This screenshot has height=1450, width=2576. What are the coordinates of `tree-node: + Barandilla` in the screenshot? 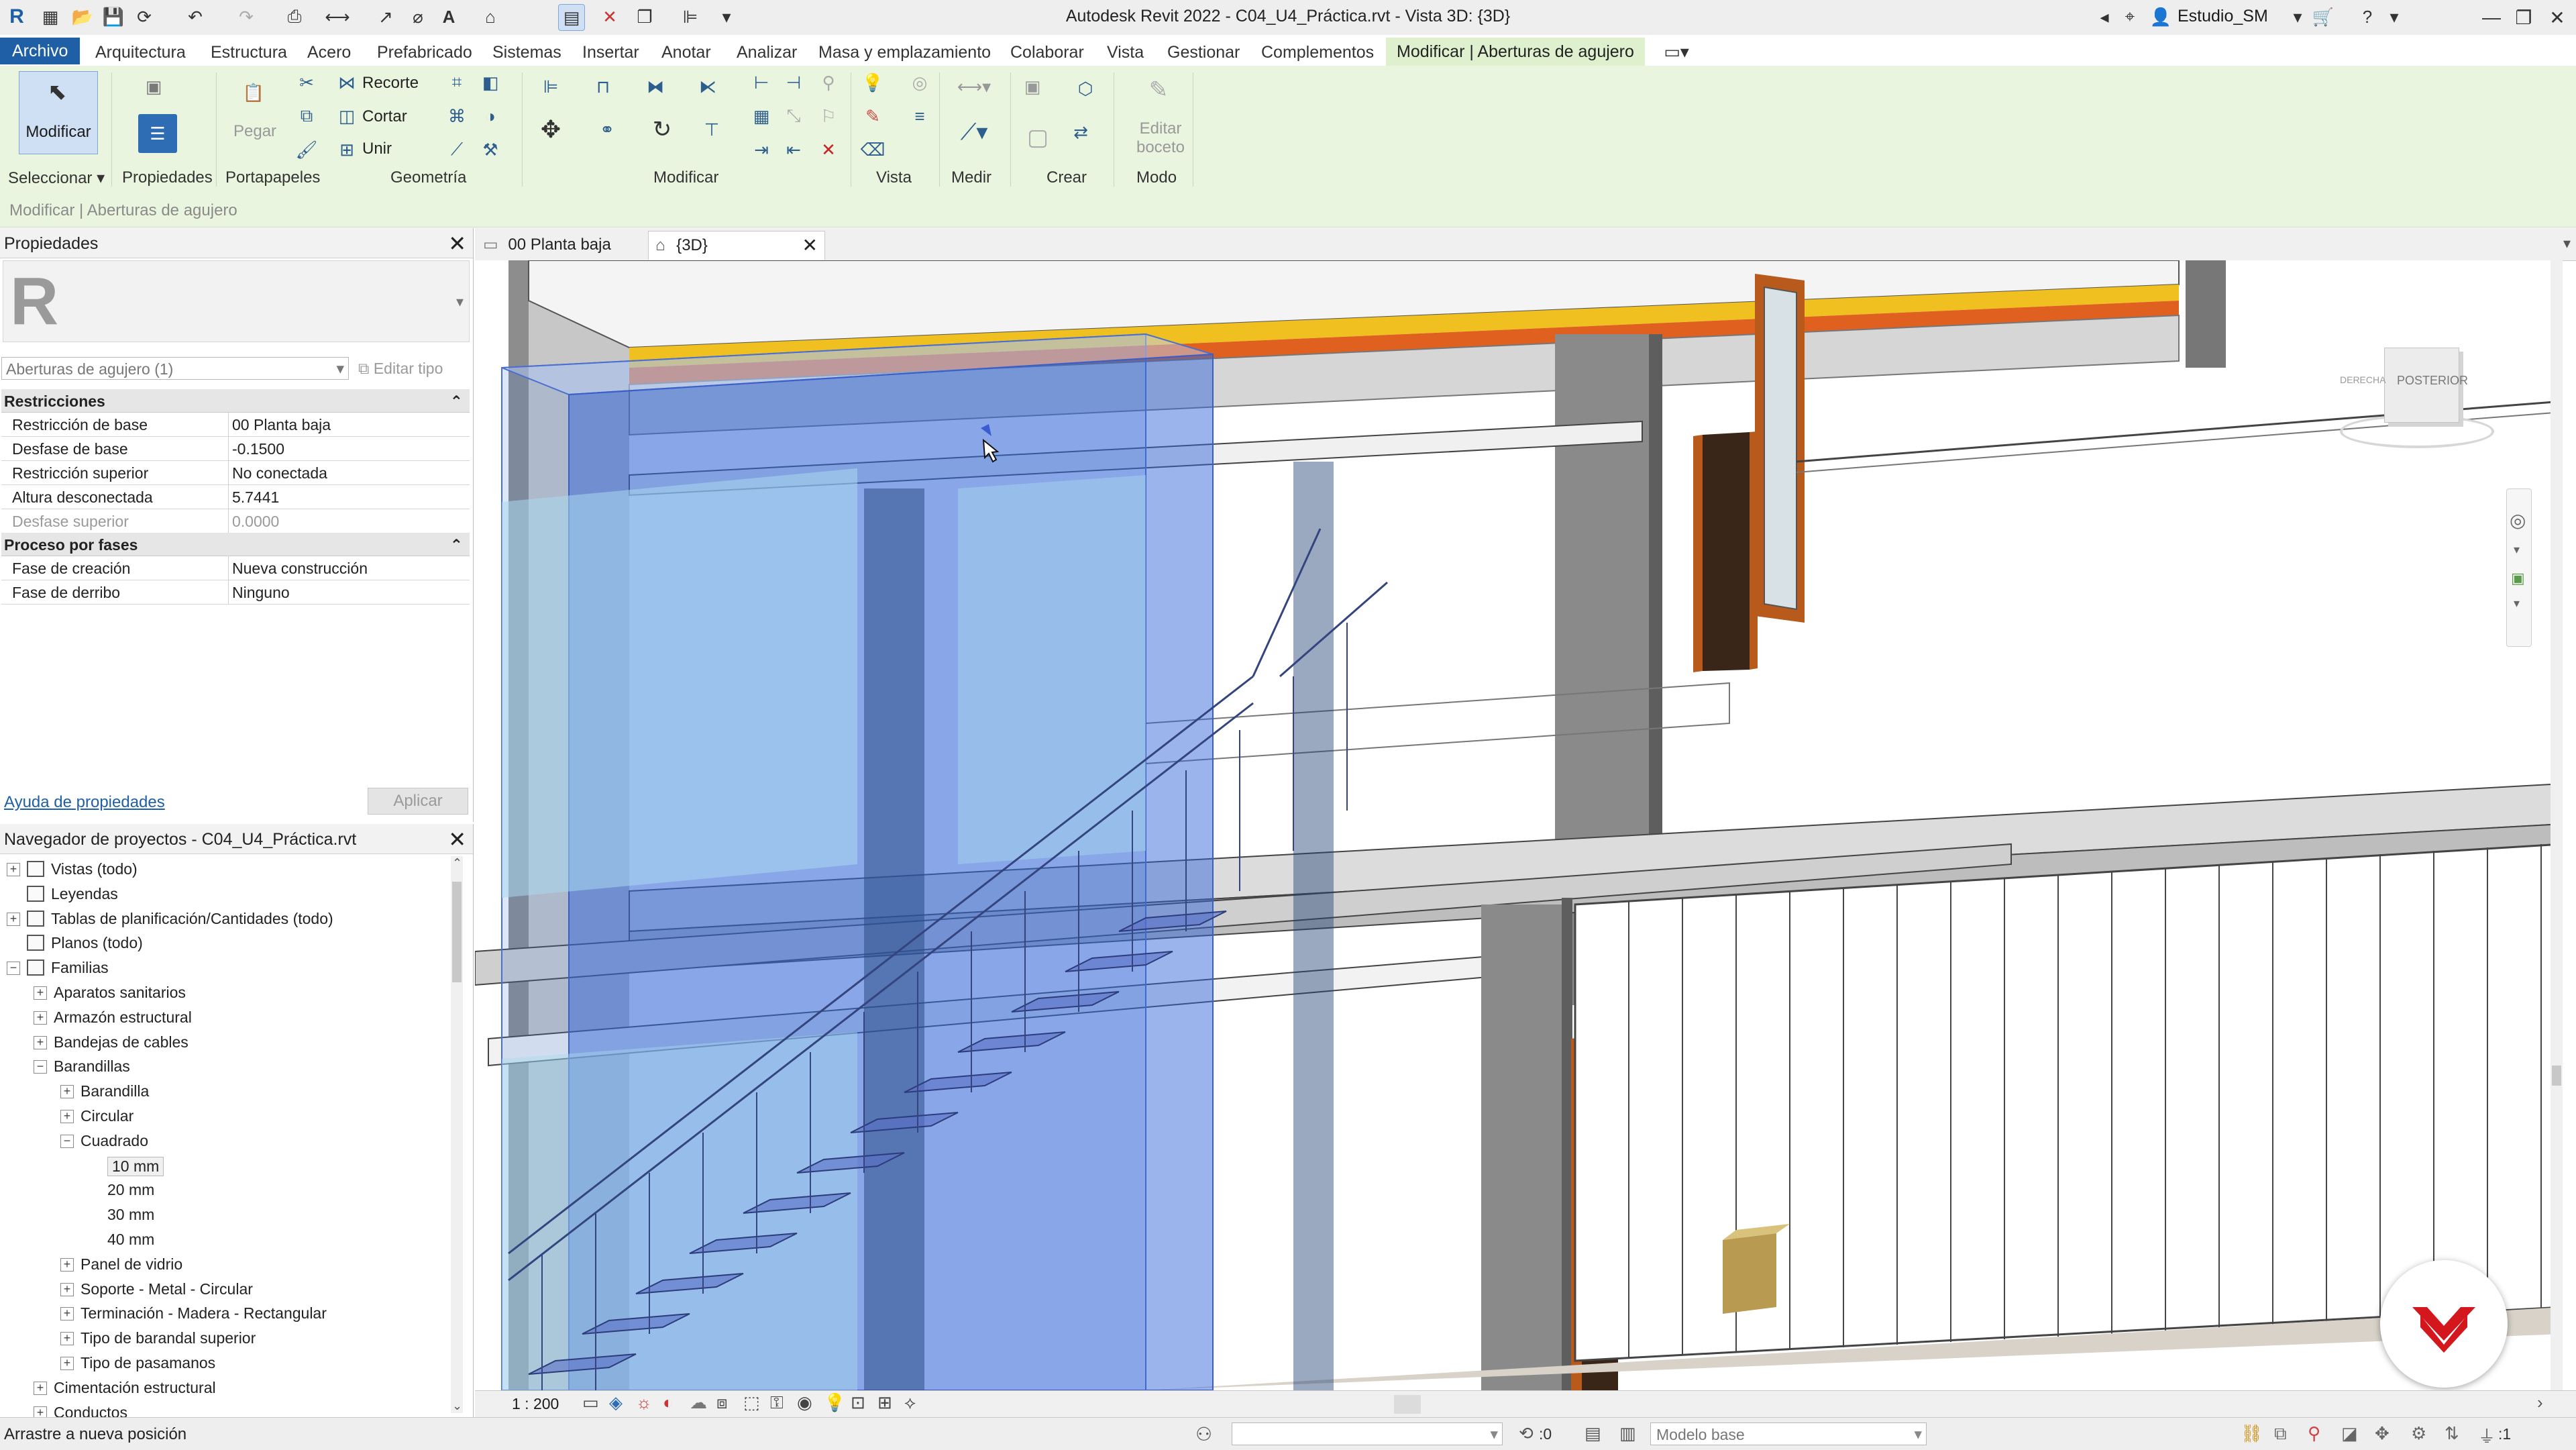 It's located at (224, 1091).